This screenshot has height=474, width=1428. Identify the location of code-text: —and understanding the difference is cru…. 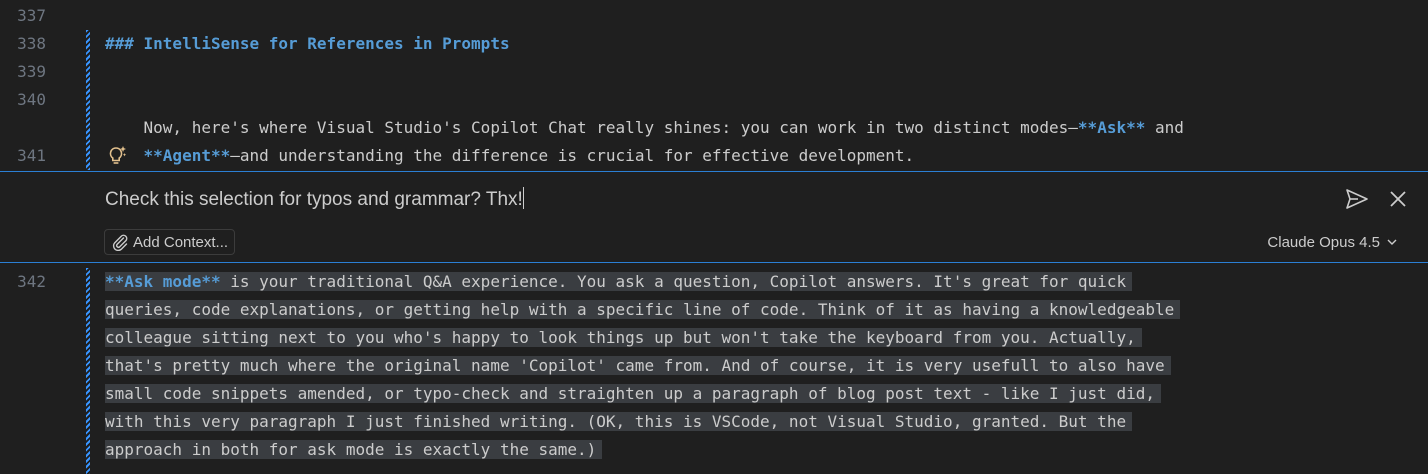
(572, 155).